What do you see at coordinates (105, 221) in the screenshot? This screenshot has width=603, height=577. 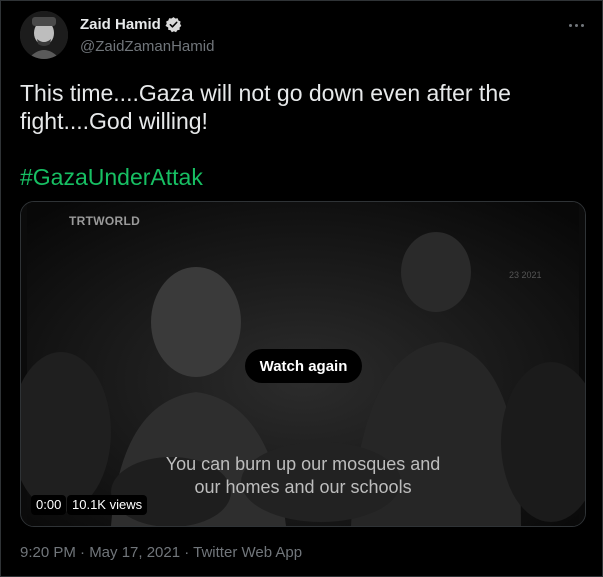 I see `trt-world-watermark: TRTWORLD` at bounding box center [105, 221].